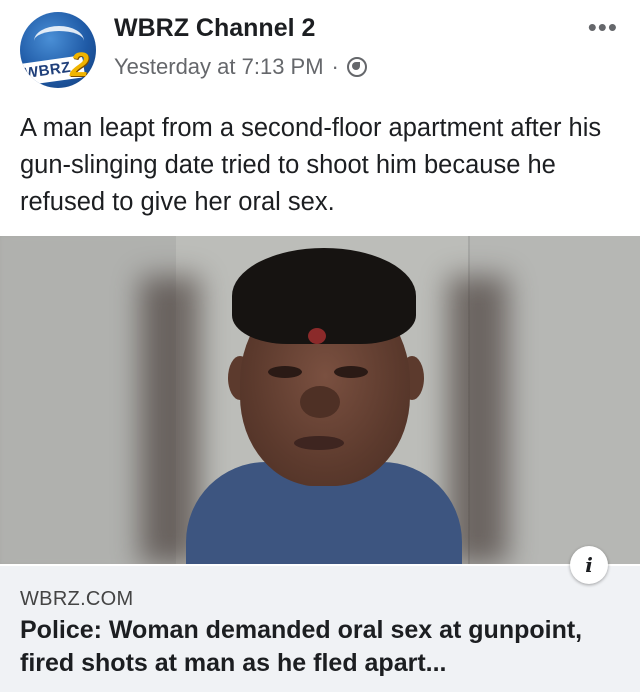 This screenshot has width=640, height=692. What do you see at coordinates (58, 50) in the screenshot?
I see `page-avatar: WBRZ 2` at bounding box center [58, 50].